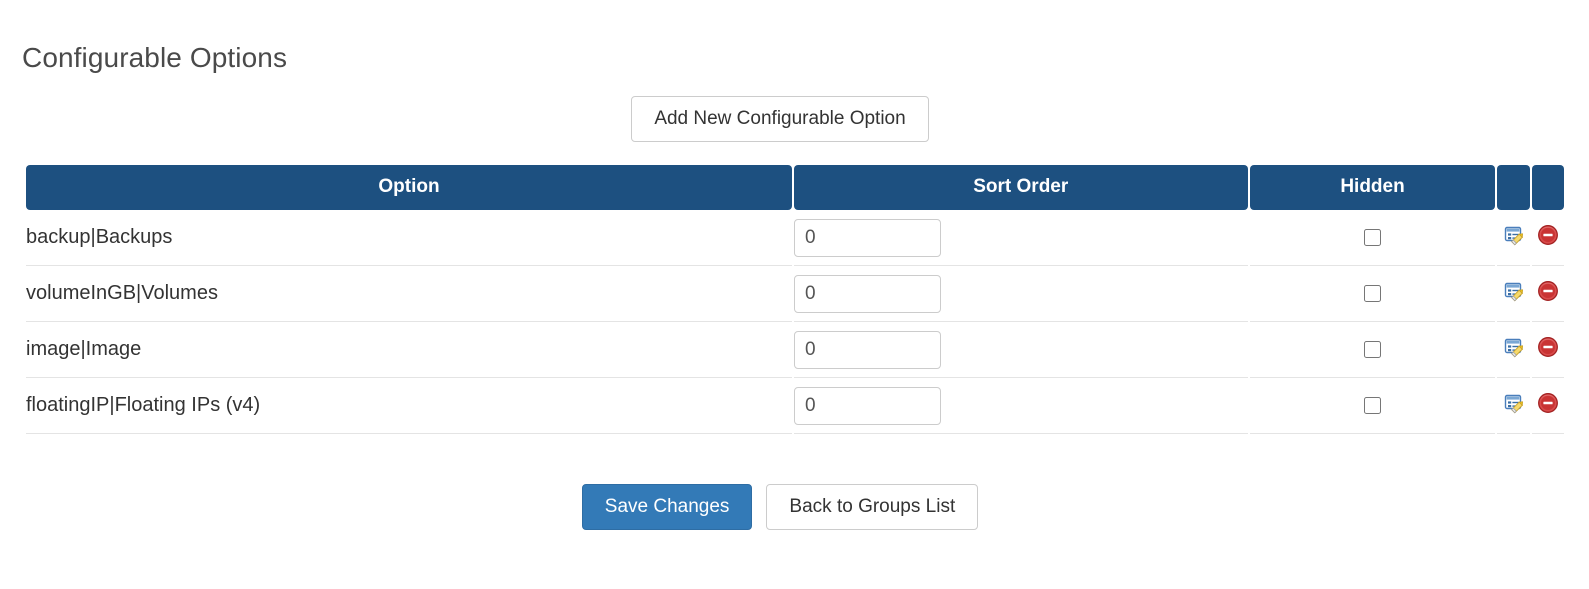 The width and height of the screenshot is (1589, 589). I want to click on table-header-row: Option Sort Order Hidden, so click(795, 187).